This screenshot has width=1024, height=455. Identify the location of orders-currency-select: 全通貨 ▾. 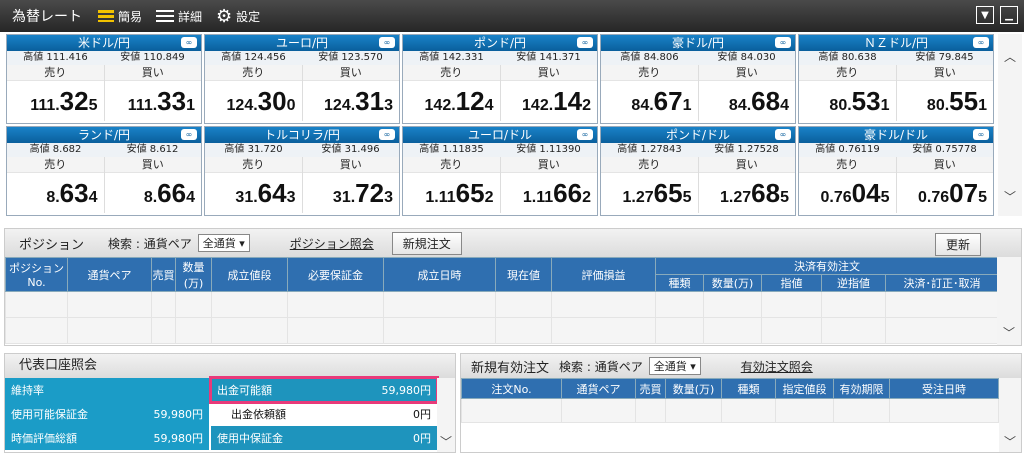
(674, 366).